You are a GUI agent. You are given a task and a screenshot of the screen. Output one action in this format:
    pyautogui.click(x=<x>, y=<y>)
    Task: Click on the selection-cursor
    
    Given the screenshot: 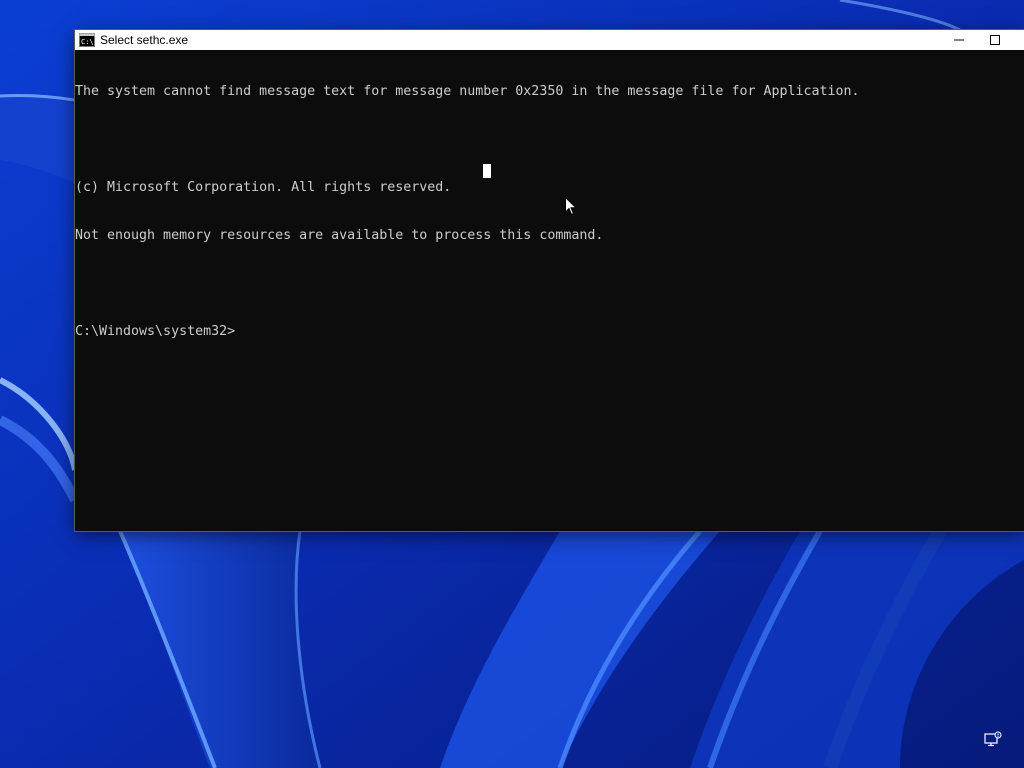 What is the action you would take?
    pyautogui.click(x=487, y=171)
    